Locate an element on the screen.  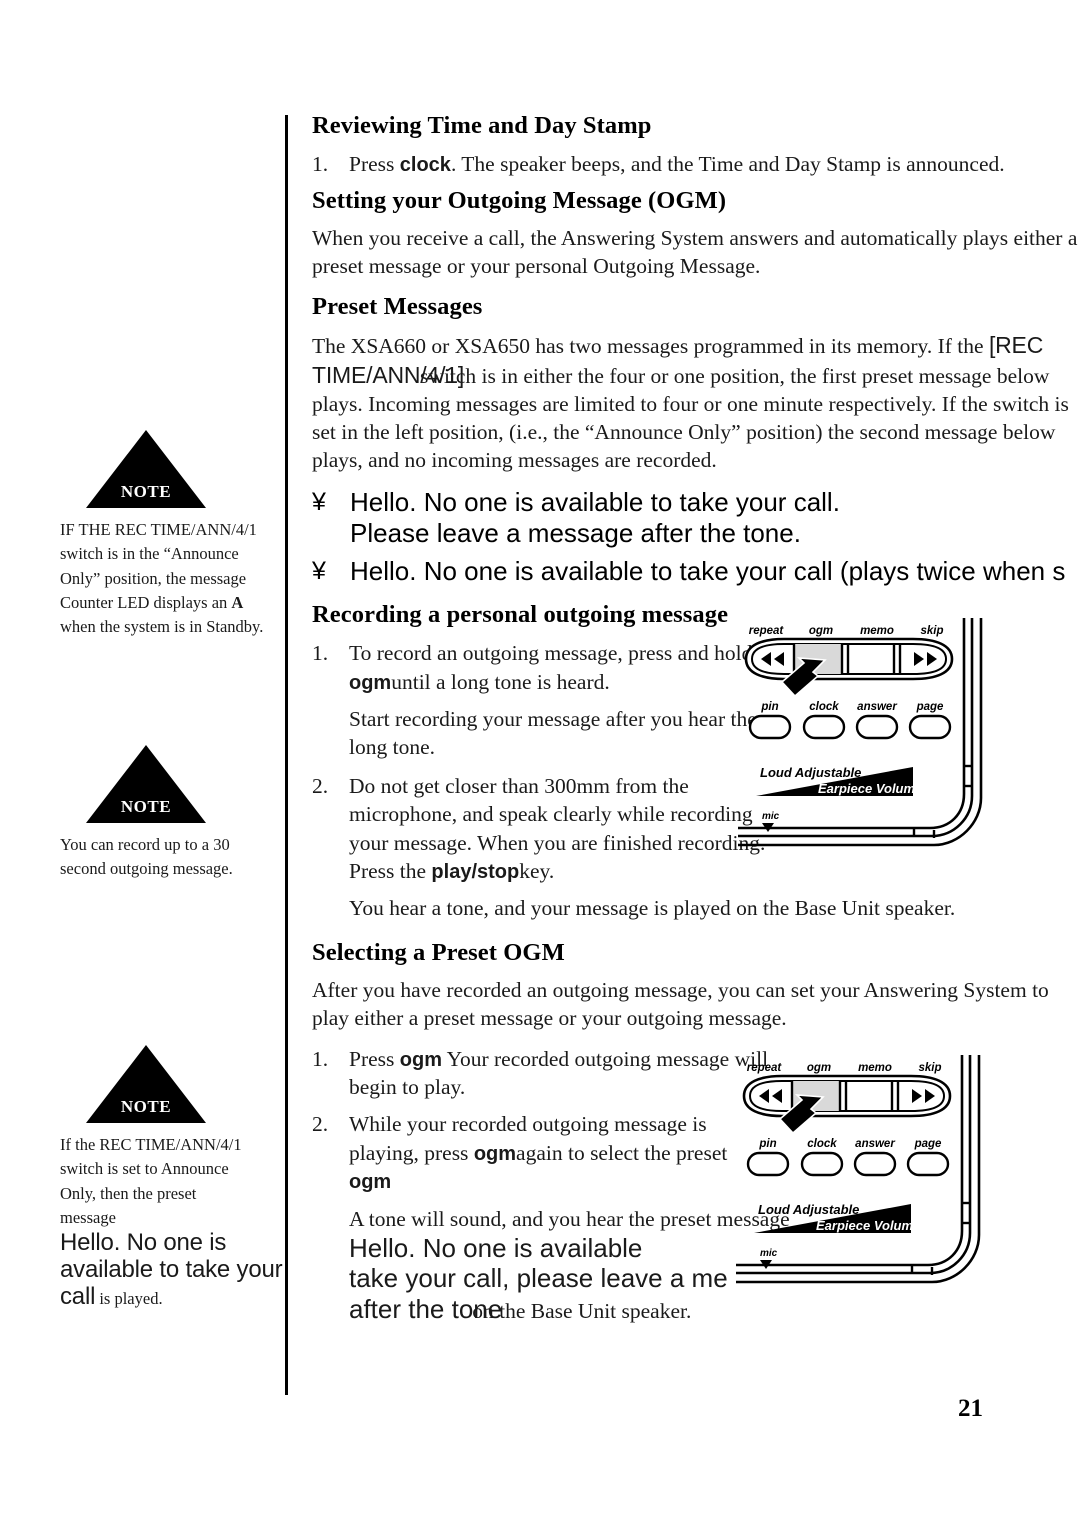
note-triangle-icon-1: NOTE is located at coordinates (146, 469).